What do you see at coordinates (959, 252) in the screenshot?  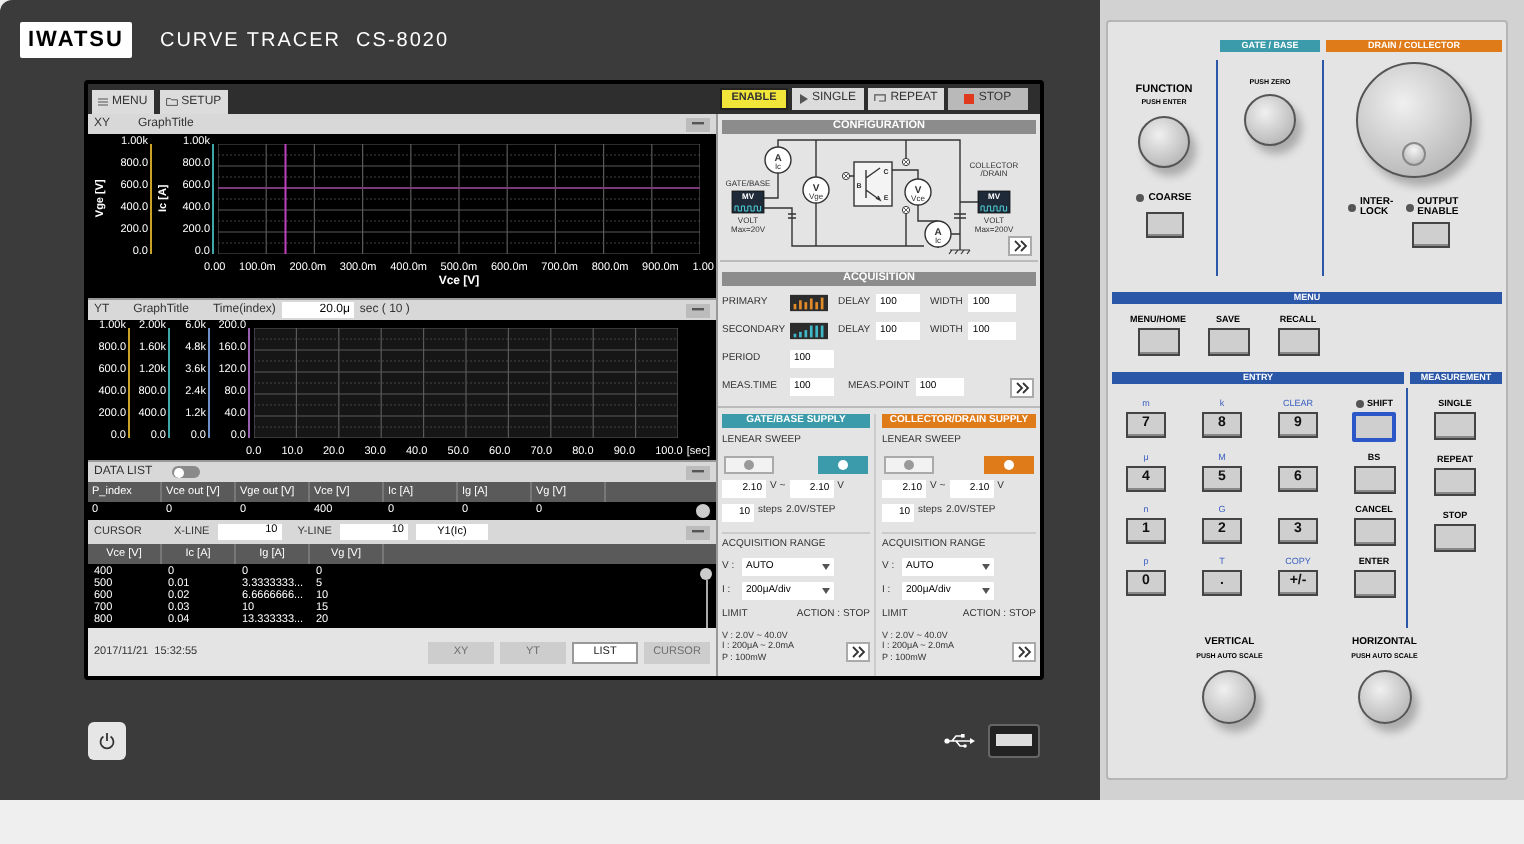 I see `ground-symbol` at bounding box center [959, 252].